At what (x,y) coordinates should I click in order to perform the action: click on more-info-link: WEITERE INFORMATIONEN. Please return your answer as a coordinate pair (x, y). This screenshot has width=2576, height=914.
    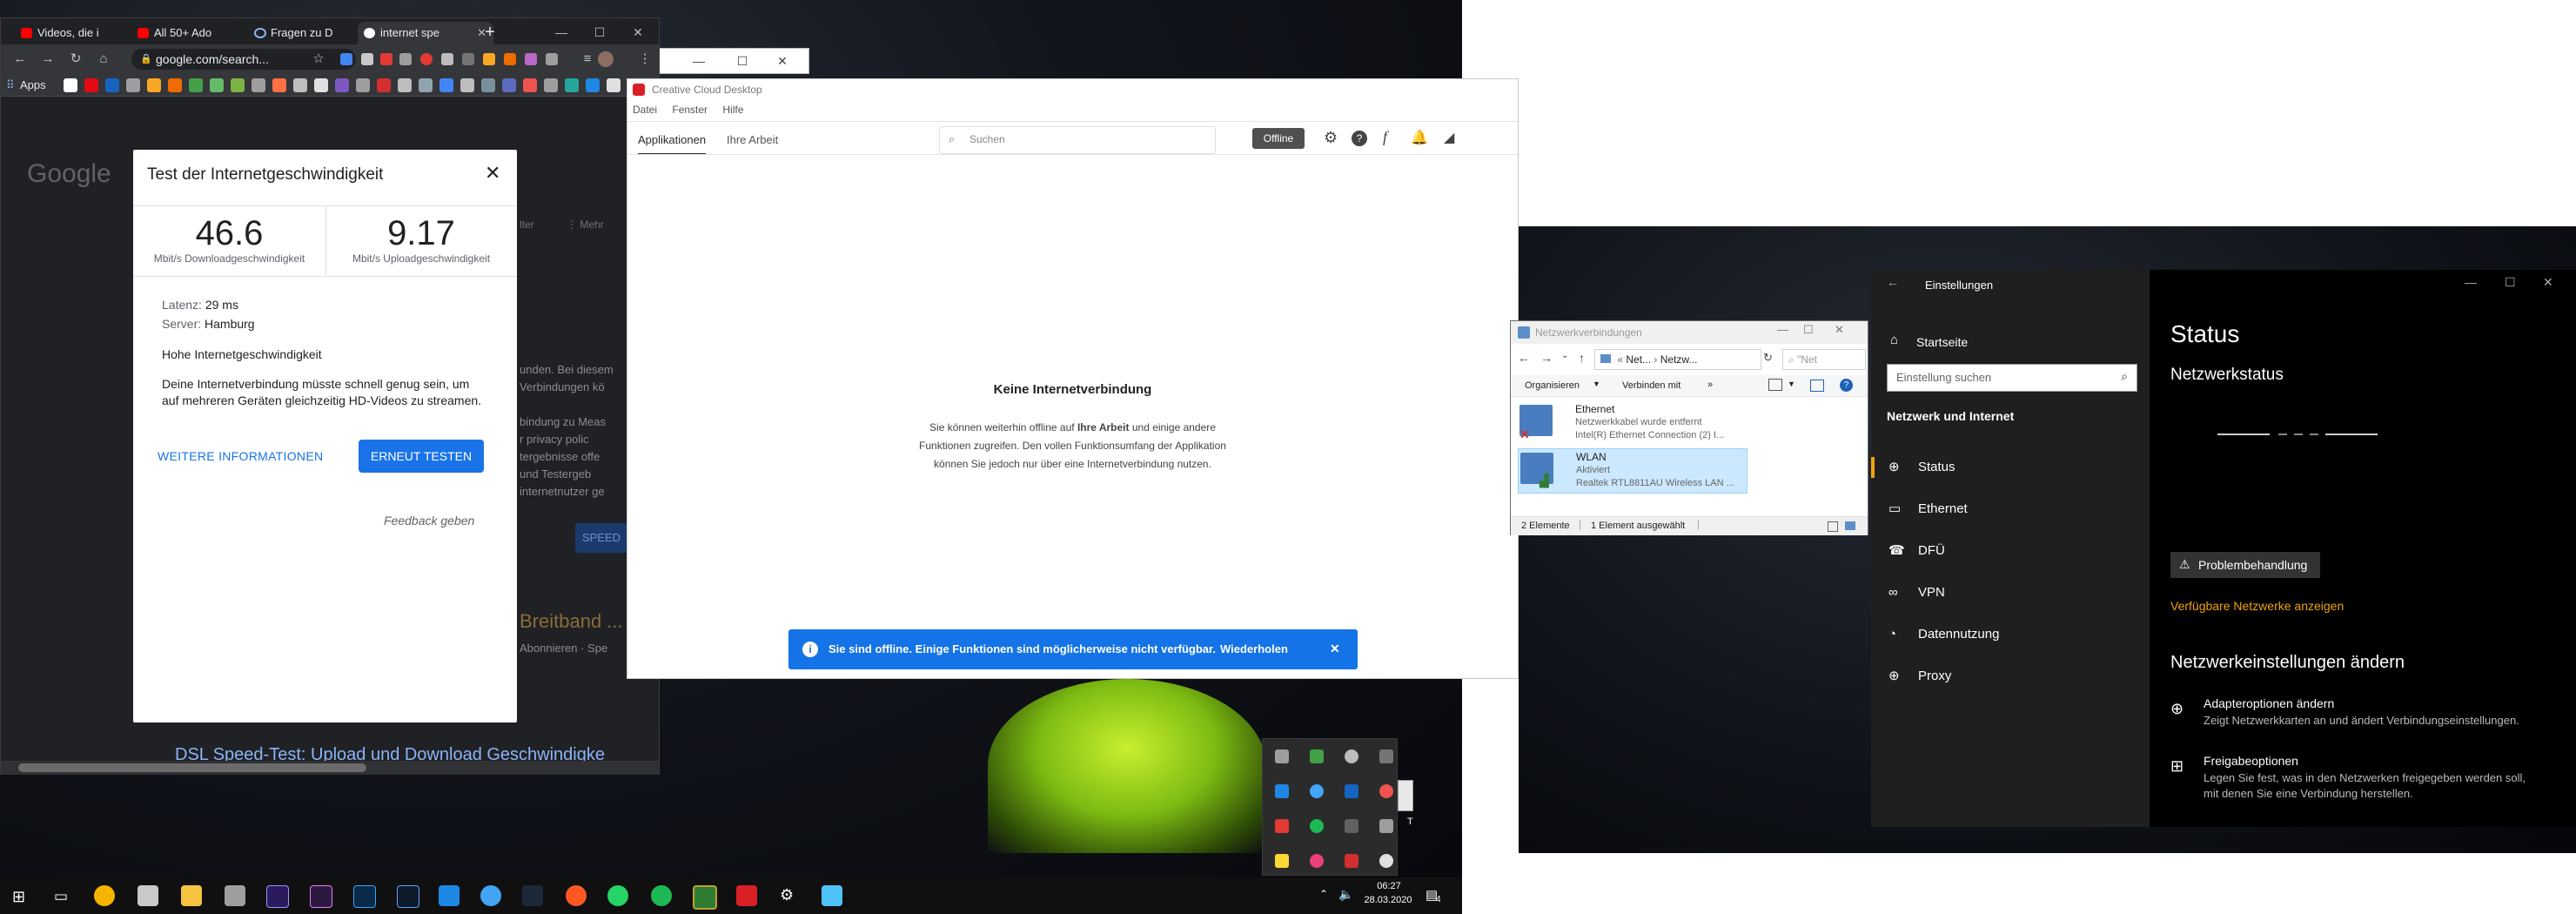
    Looking at the image, I should click on (240, 456).